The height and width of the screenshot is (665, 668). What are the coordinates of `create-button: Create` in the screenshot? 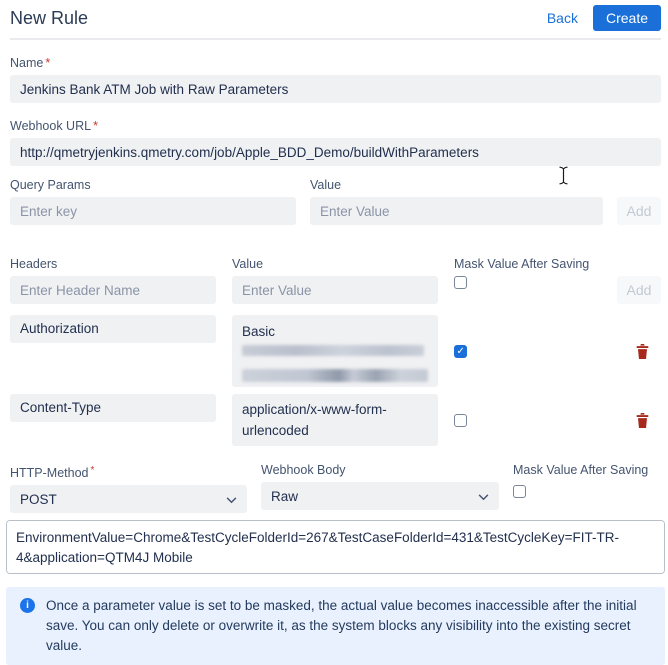 It's located at (626, 18).